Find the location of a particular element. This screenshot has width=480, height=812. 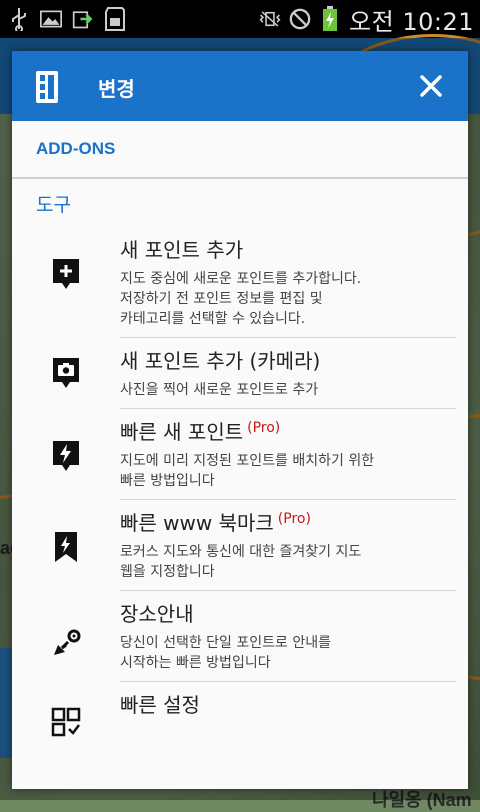

item-description: 지도에 미리 지정된 포인트를 배치하기 위한 빠른 방법입니다 is located at coordinates (247, 471).